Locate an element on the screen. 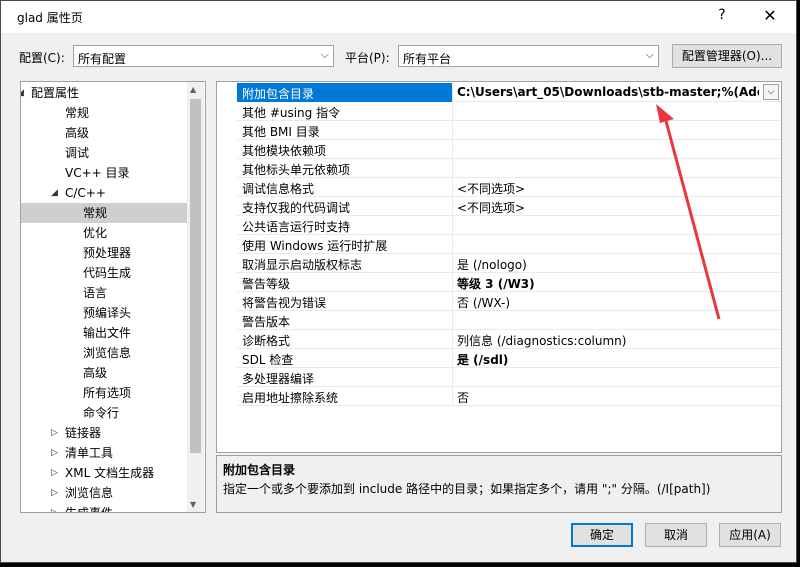  property-row: 取消显示启动版权标志 是 (/nologo) is located at coordinates (509, 263).